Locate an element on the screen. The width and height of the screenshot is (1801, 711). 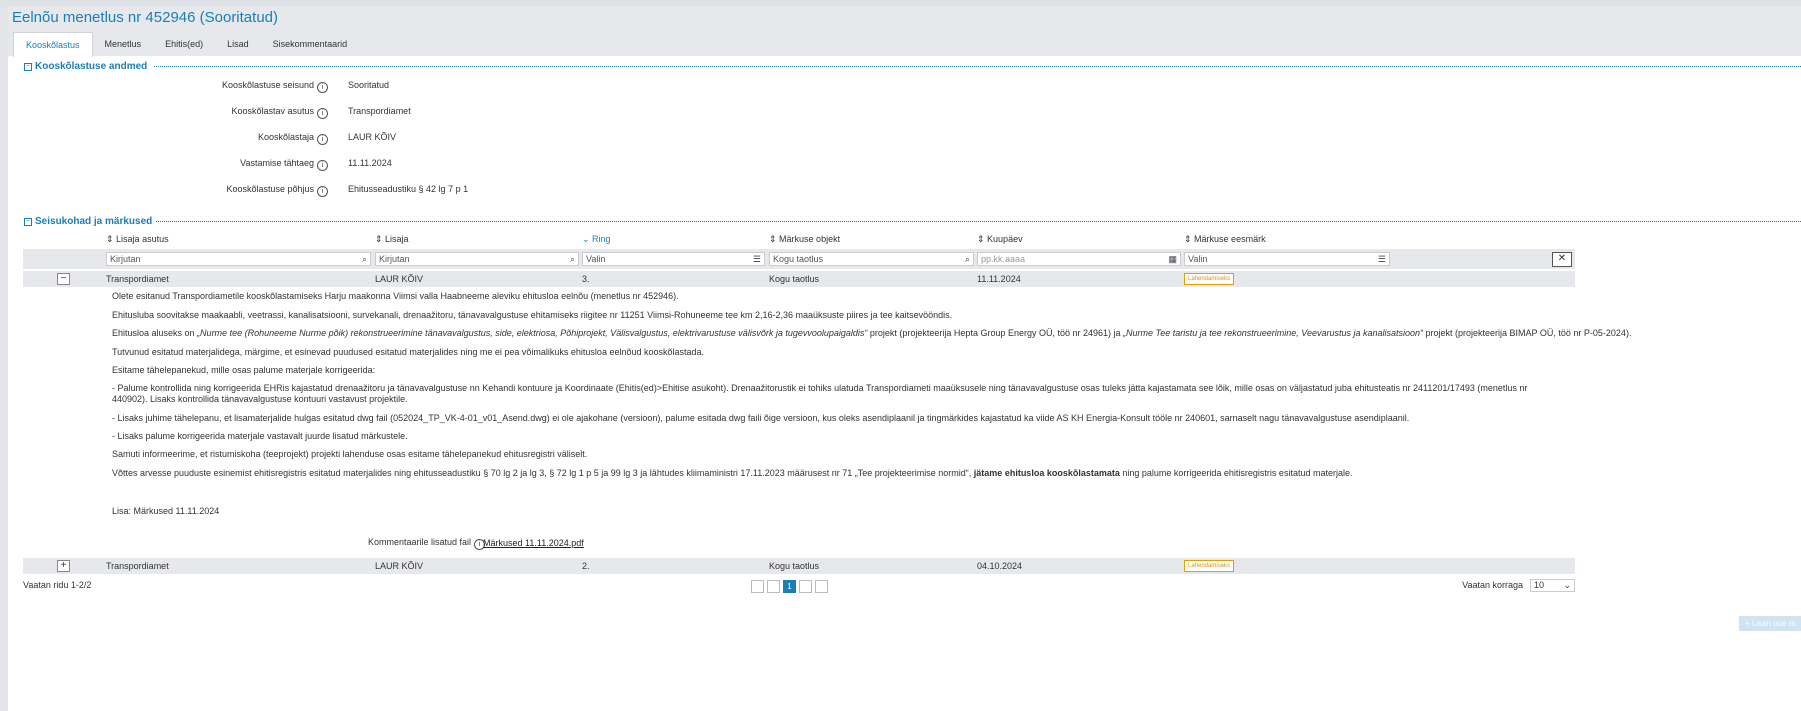
column-header-ring: ⌄ Ring is located at coordinates (596, 239).